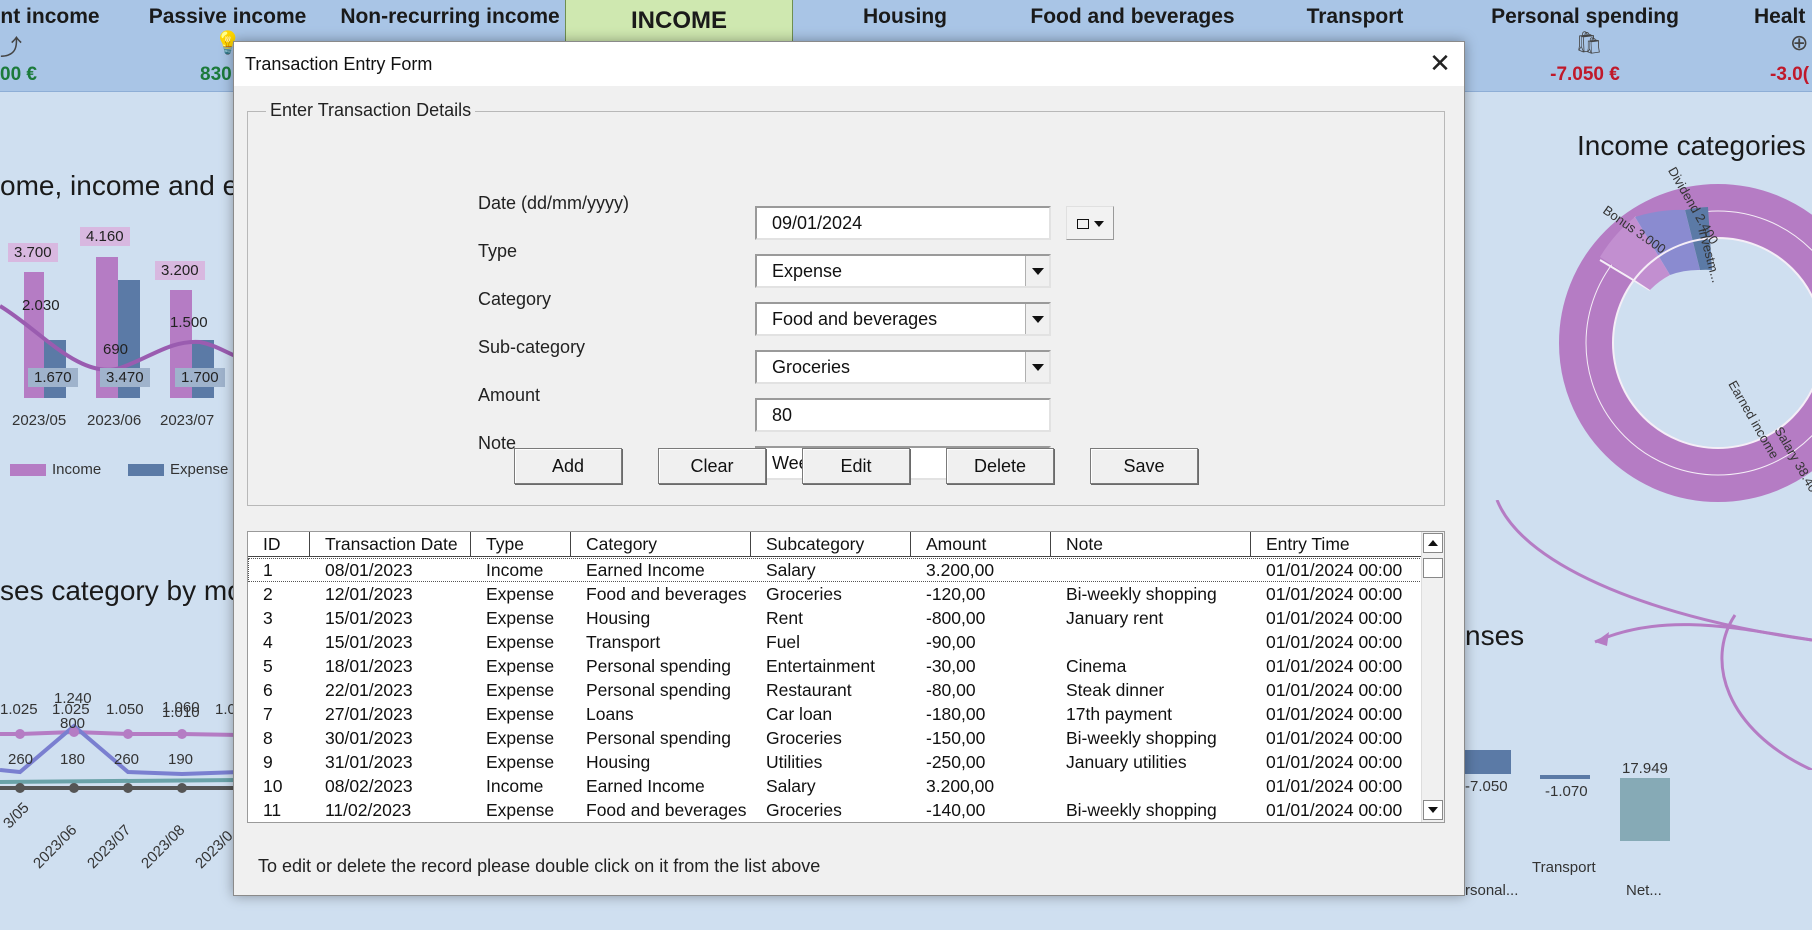 This screenshot has height=930, width=1812. Describe the element at coordinates (390, 544) in the screenshot. I see `column-header-date: Transaction Date` at that location.